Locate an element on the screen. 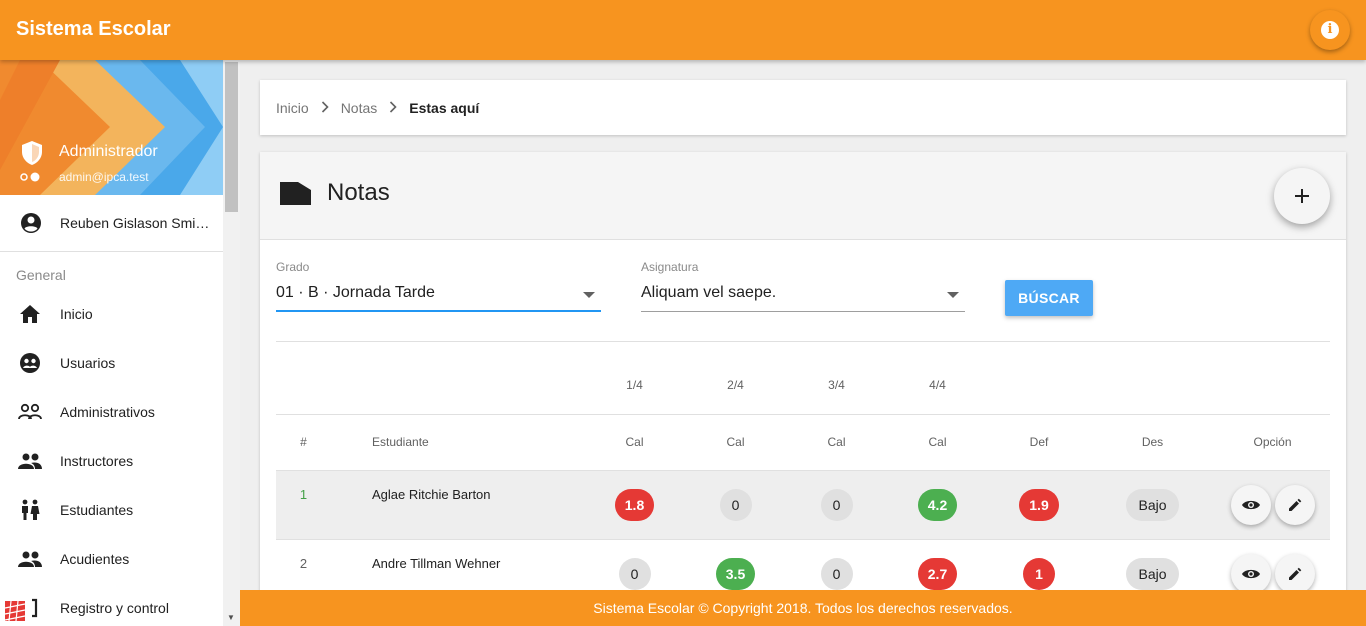 This screenshot has width=1366, height=626. asignatura-select: Asignatura Aliquam vel saepe. is located at coordinates (803, 286).